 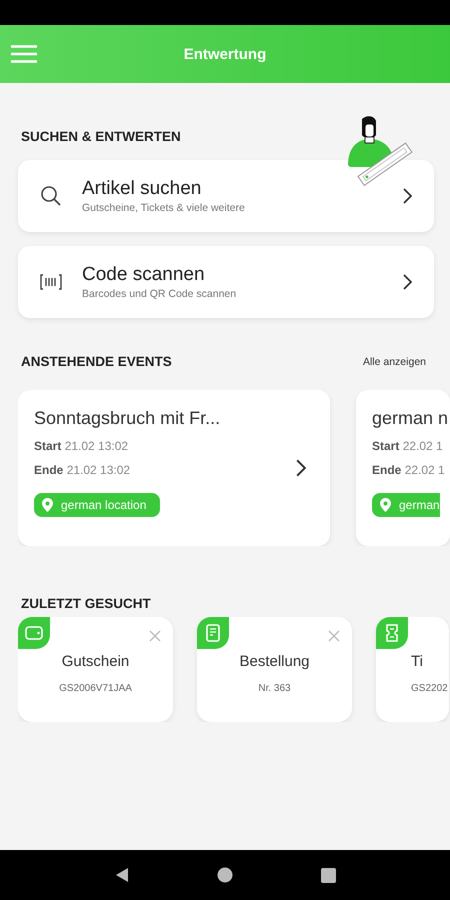 I want to click on section-heading: ZULETZT GESUCHT, so click(x=86, y=603).